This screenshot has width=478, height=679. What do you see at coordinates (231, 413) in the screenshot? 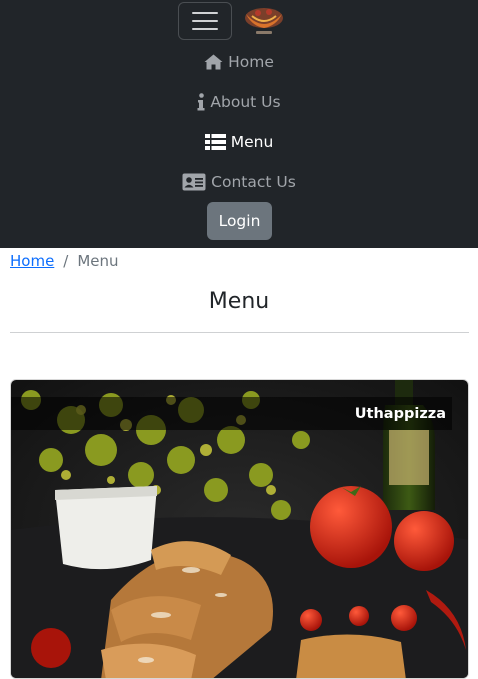
I see `menu-item-caption: Uthappizza` at bounding box center [231, 413].